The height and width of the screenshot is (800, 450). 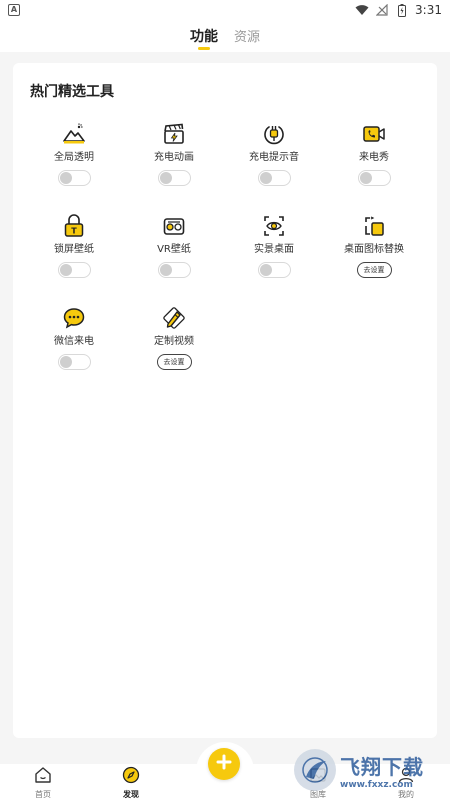 I want to click on tool-label: 定制视频, so click(x=174, y=341).